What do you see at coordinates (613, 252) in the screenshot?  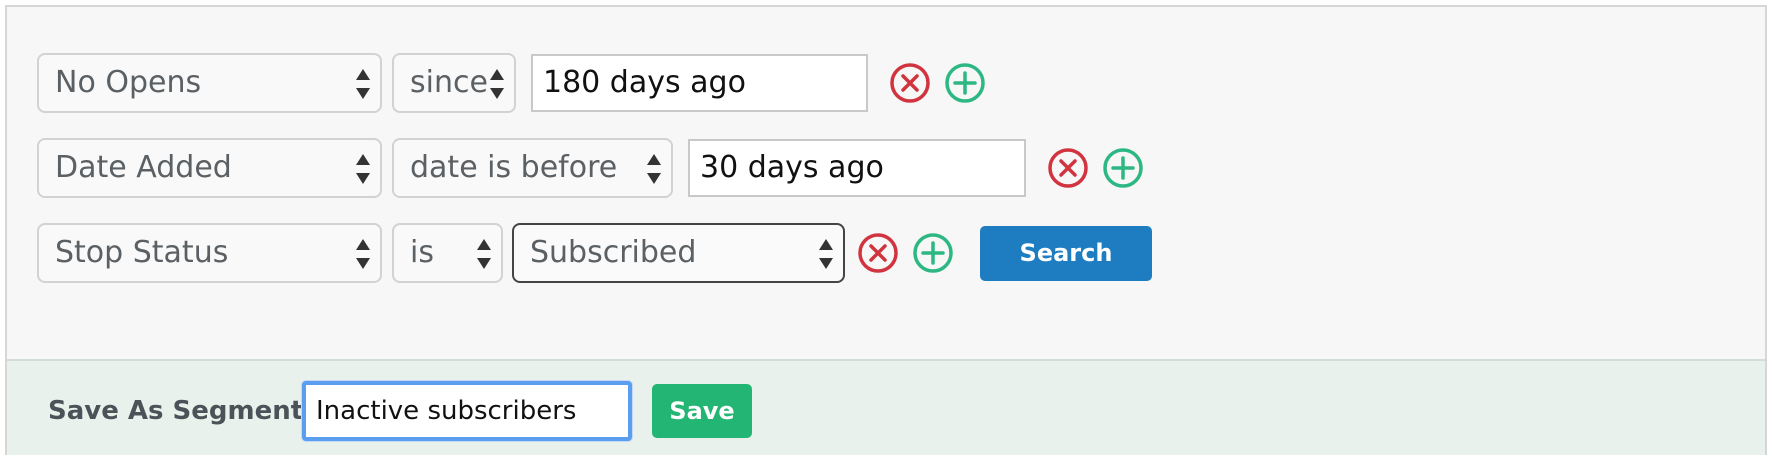 I see `value-select-value: Subscribed` at bounding box center [613, 252].